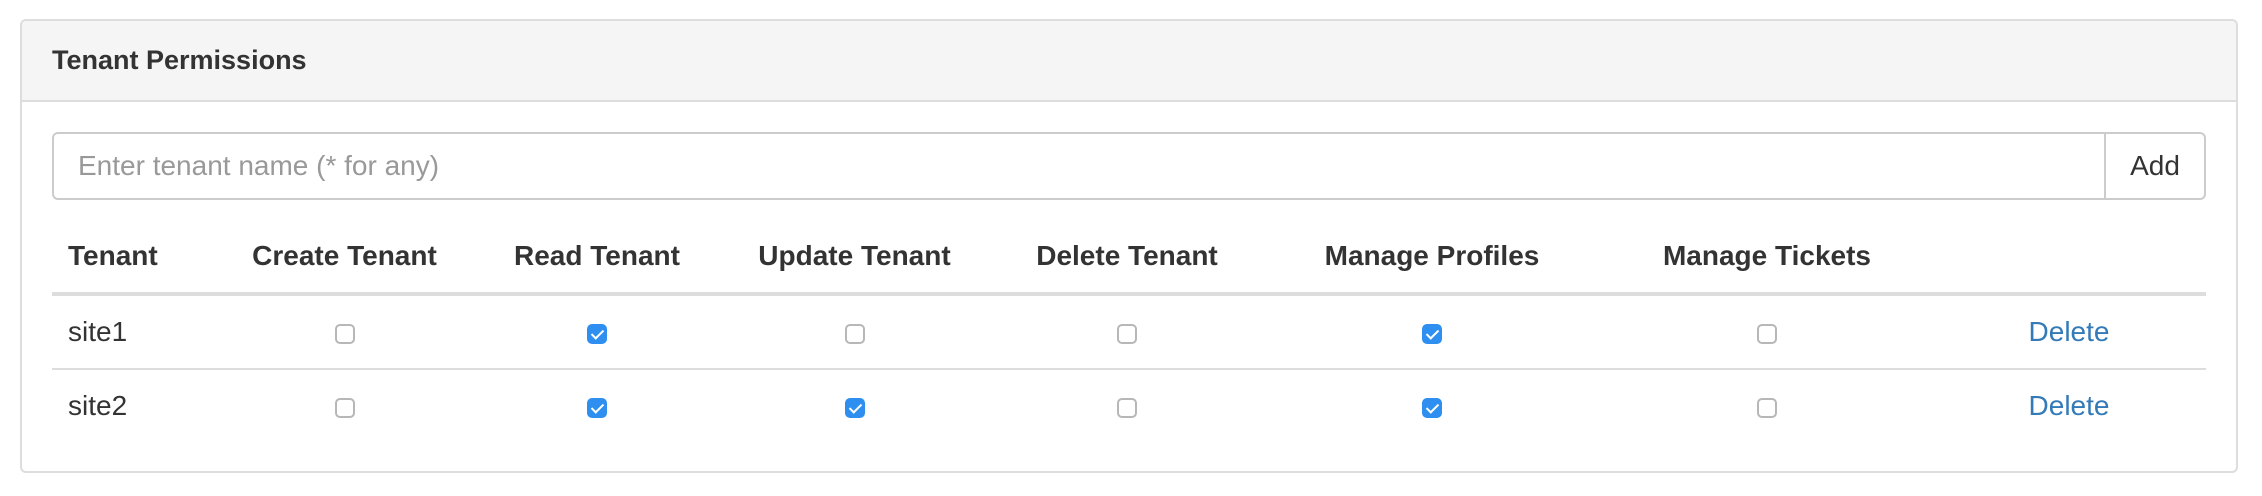  I want to click on add-tenant-form: Add, so click(1129, 166).